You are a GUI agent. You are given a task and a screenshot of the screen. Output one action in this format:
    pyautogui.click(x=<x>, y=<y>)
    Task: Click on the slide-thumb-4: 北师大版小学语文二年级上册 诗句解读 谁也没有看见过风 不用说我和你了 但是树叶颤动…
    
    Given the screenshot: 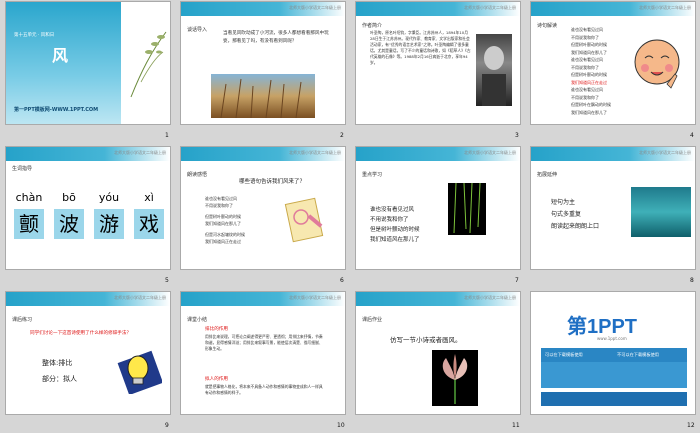 What is the action you would take?
    pyautogui.click(x=613, y=63)
    